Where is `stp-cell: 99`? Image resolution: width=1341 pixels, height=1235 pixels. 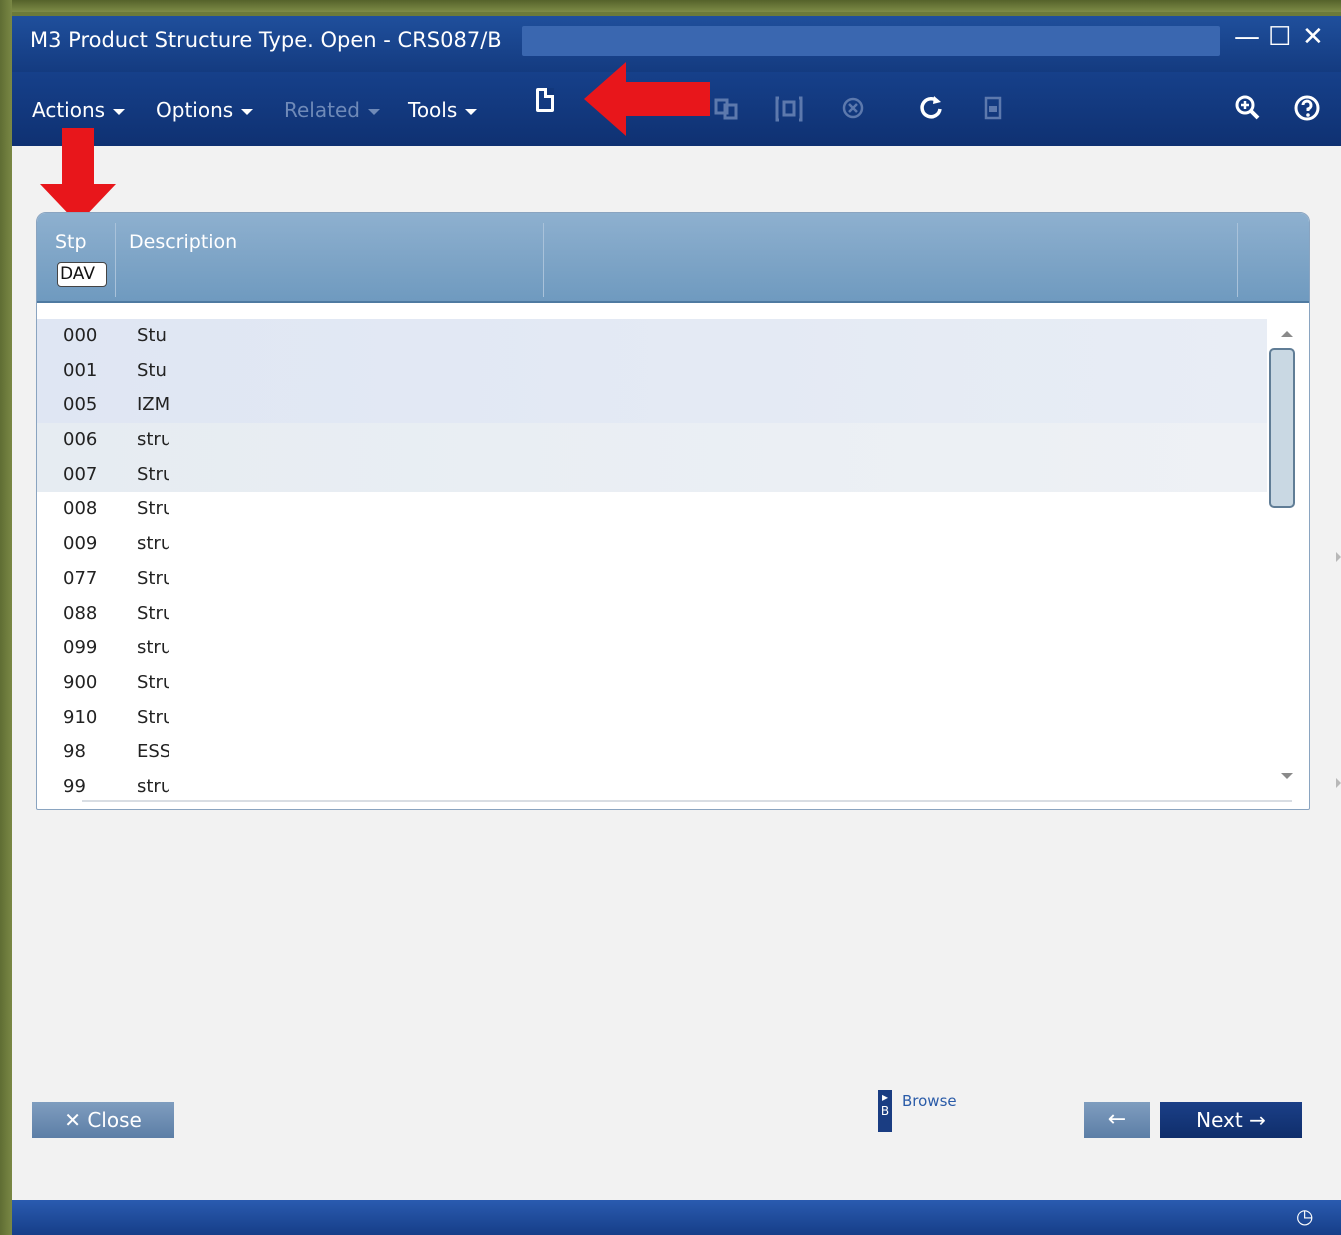 stp-cell: 99 is located at coordinates (74, 786).